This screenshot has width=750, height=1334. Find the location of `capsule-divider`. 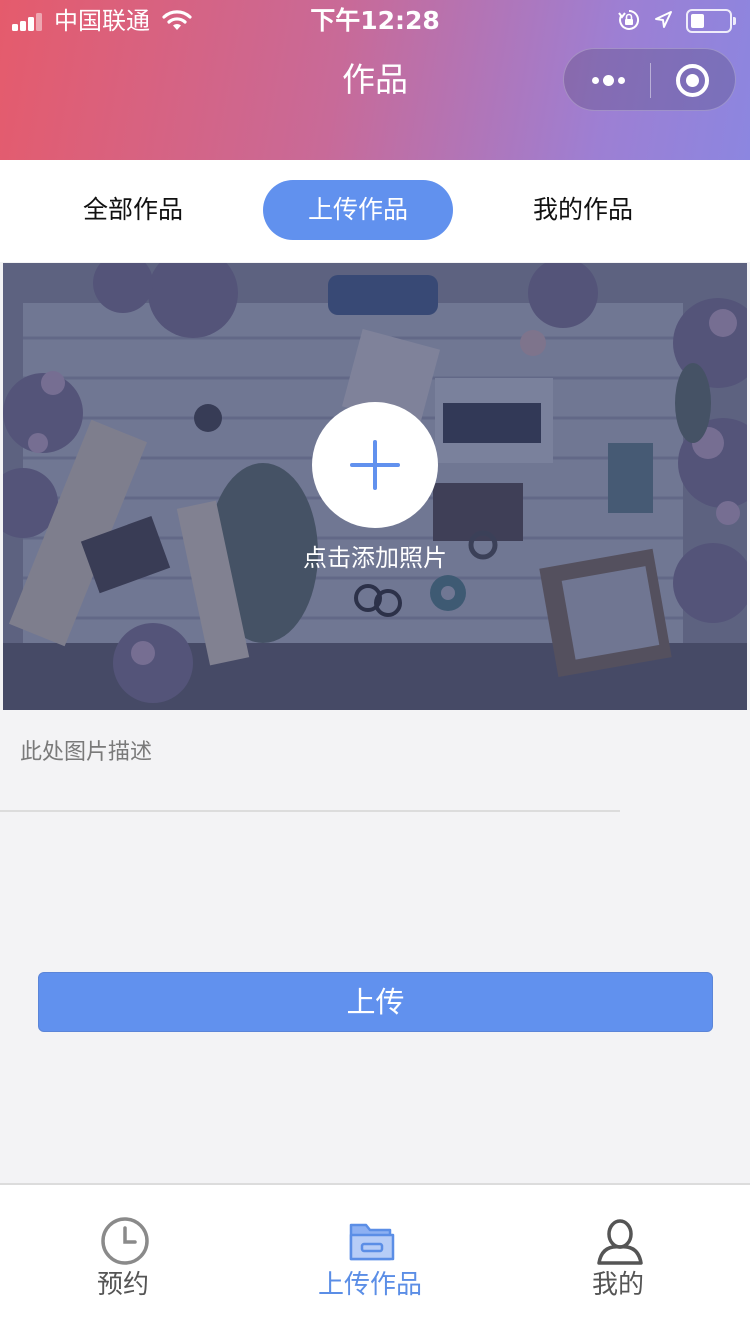

capsule-divider is located at coordinates (650, 80).